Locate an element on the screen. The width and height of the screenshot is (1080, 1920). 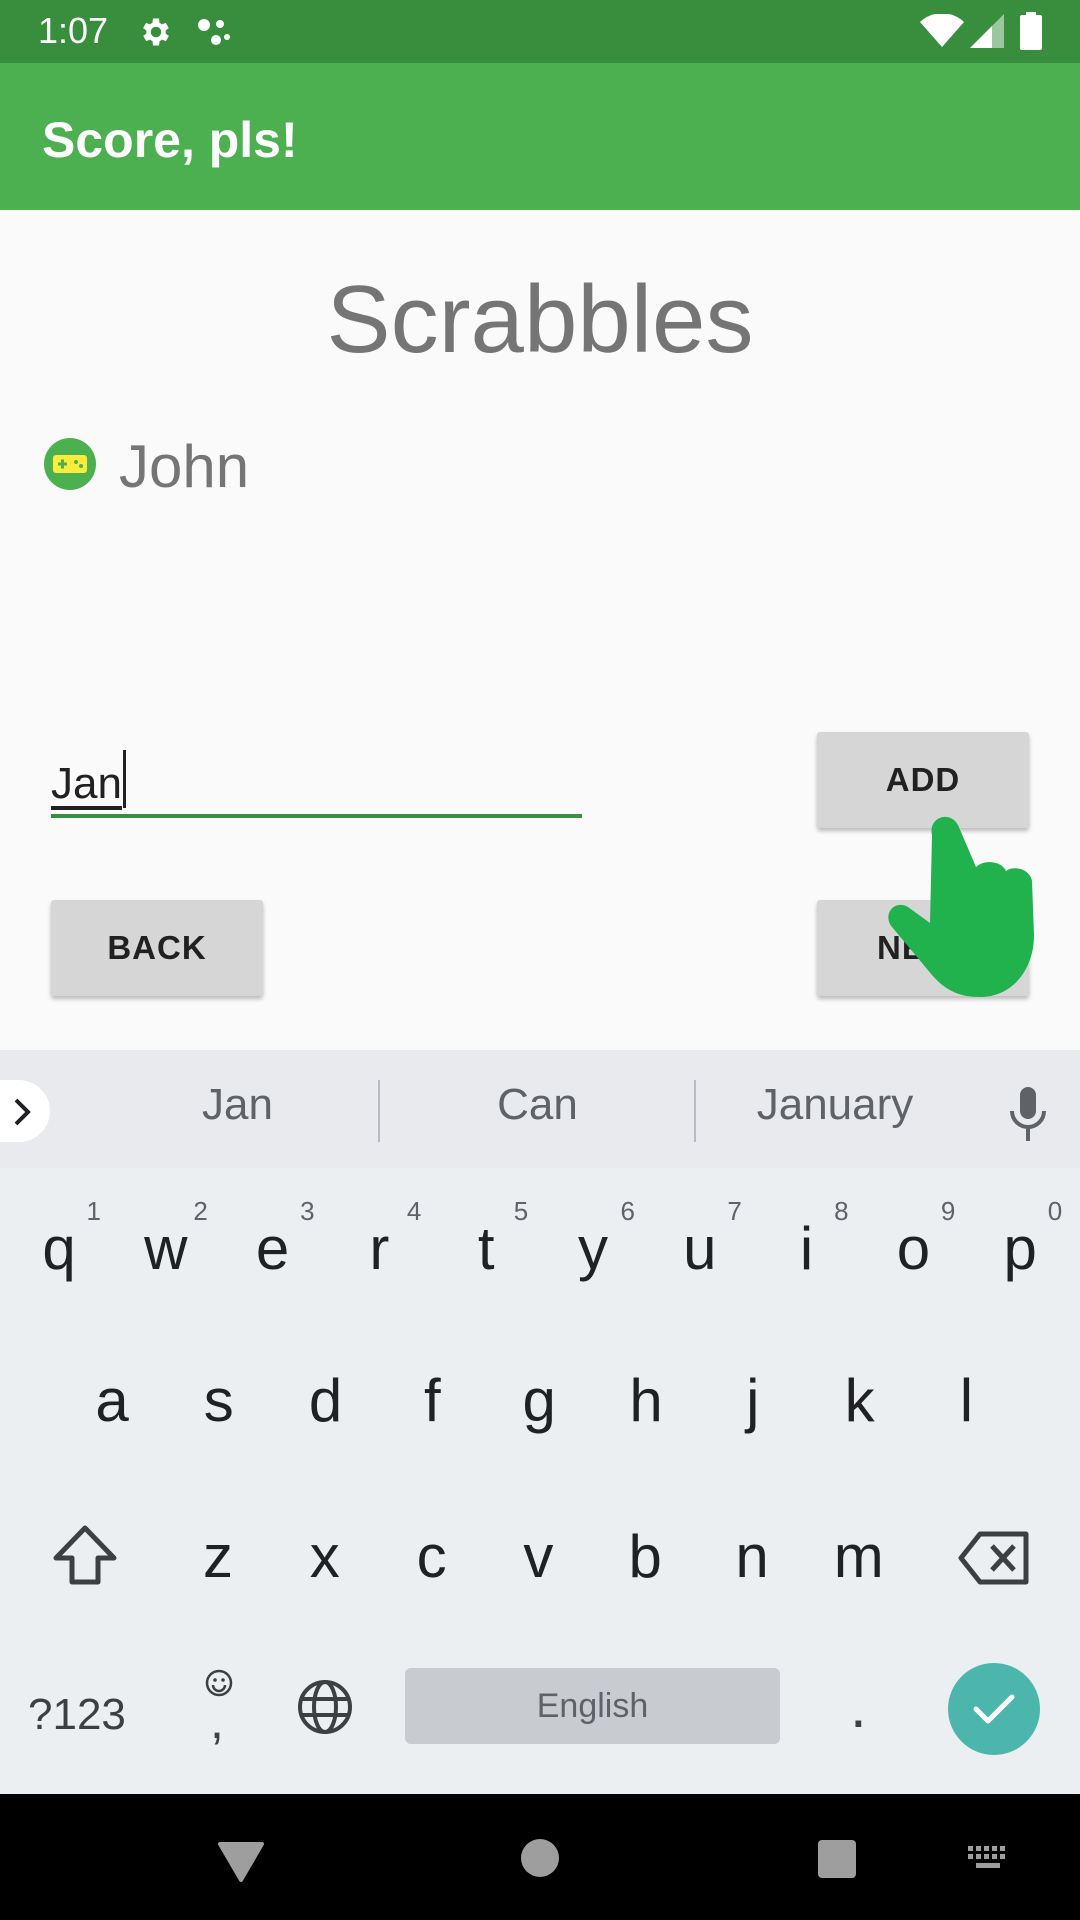
player-name-input-value: Jan is located at coordinates (88, 779).